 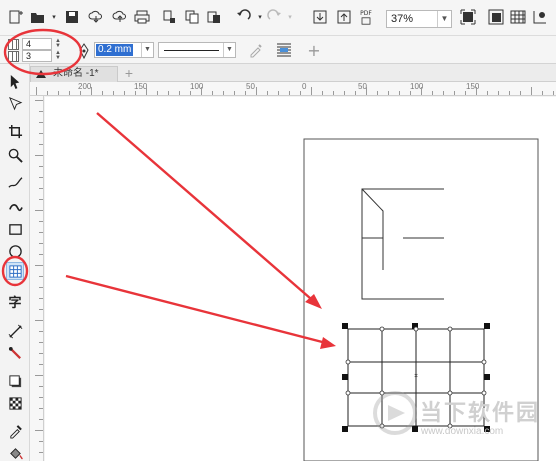 What do you see at coordinates (15, 271) in the screenshot?
I see `table-tool-icon` at bounding box center [15, 271].